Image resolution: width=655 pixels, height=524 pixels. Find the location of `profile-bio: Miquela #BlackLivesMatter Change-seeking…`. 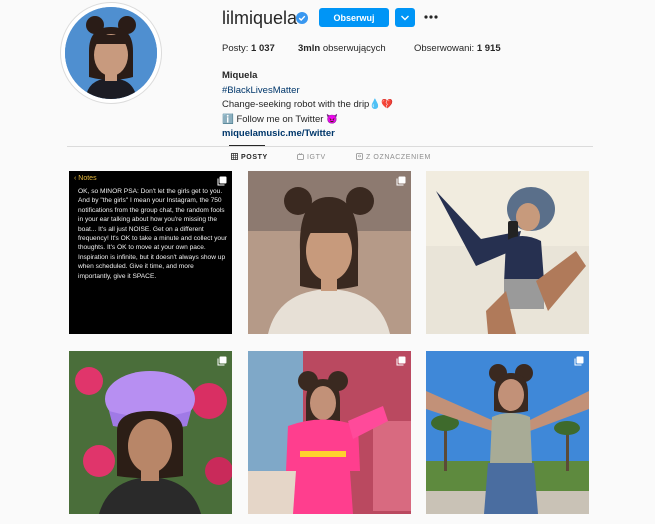

profile-bio: Miquela #BlackLivesMatter Change-seeking… is located at coordinates (307, 105).